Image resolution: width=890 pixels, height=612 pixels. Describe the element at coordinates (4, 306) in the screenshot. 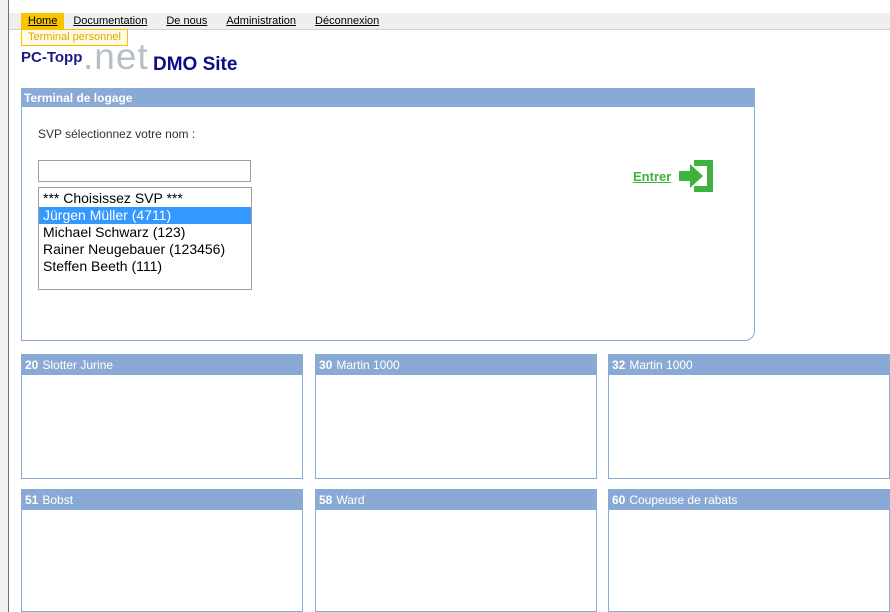

I see `window-left-edge` at that location.